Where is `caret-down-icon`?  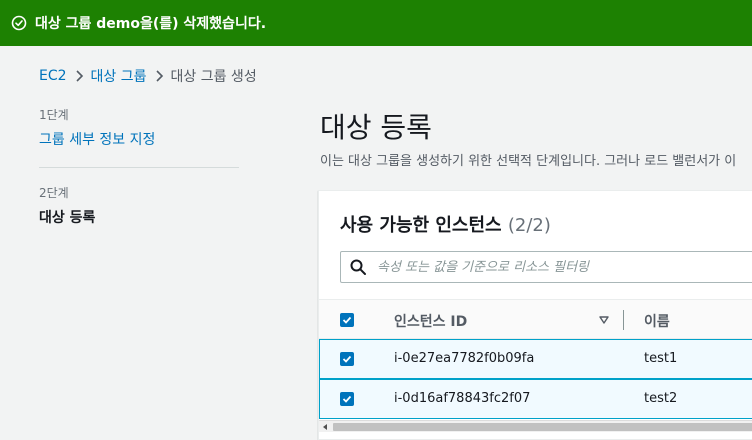 caret-down-icon is located at coordinates (604, 320).